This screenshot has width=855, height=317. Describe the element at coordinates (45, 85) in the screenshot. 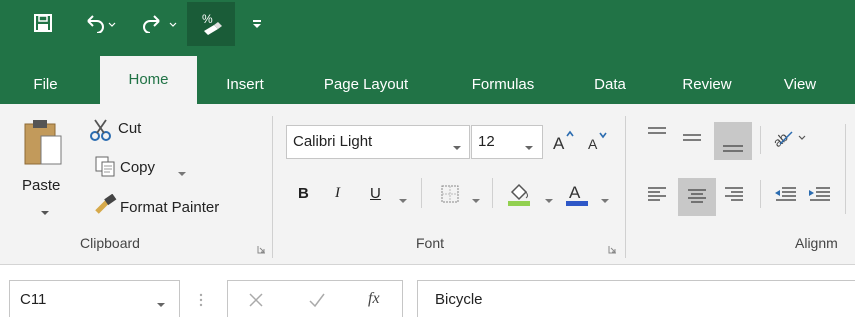

I see `tab-file: File` at that location.